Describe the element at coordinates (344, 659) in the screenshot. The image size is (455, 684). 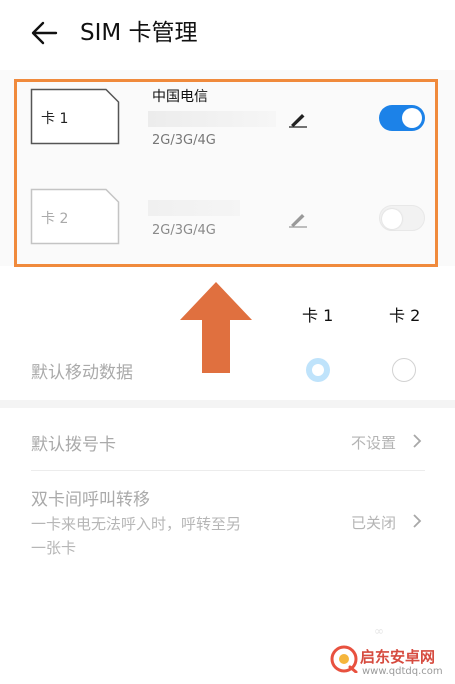
I see `watermark-logo-icon` at that location.